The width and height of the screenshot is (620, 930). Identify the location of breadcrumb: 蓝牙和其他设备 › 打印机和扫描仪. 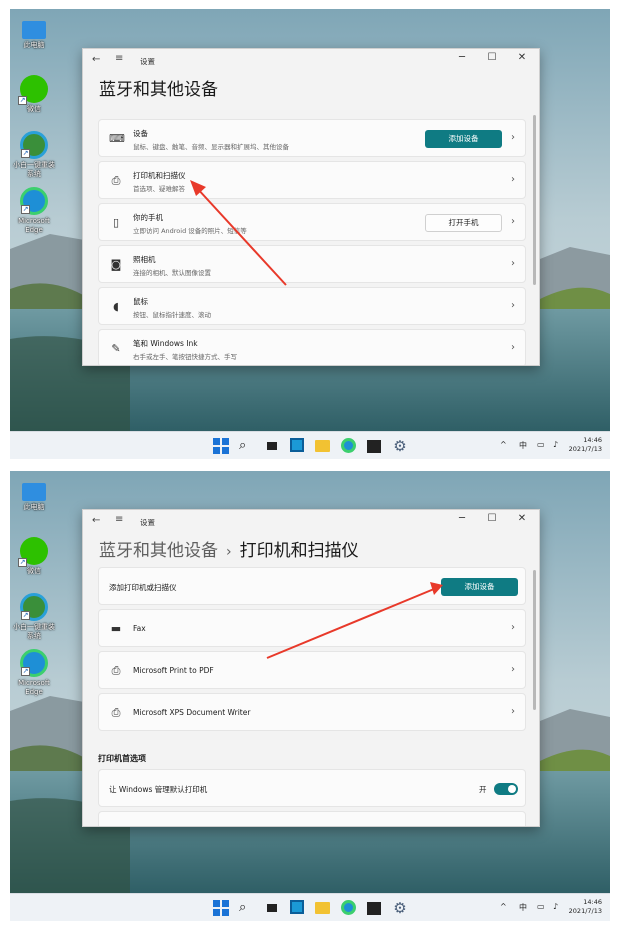
(229, 548).